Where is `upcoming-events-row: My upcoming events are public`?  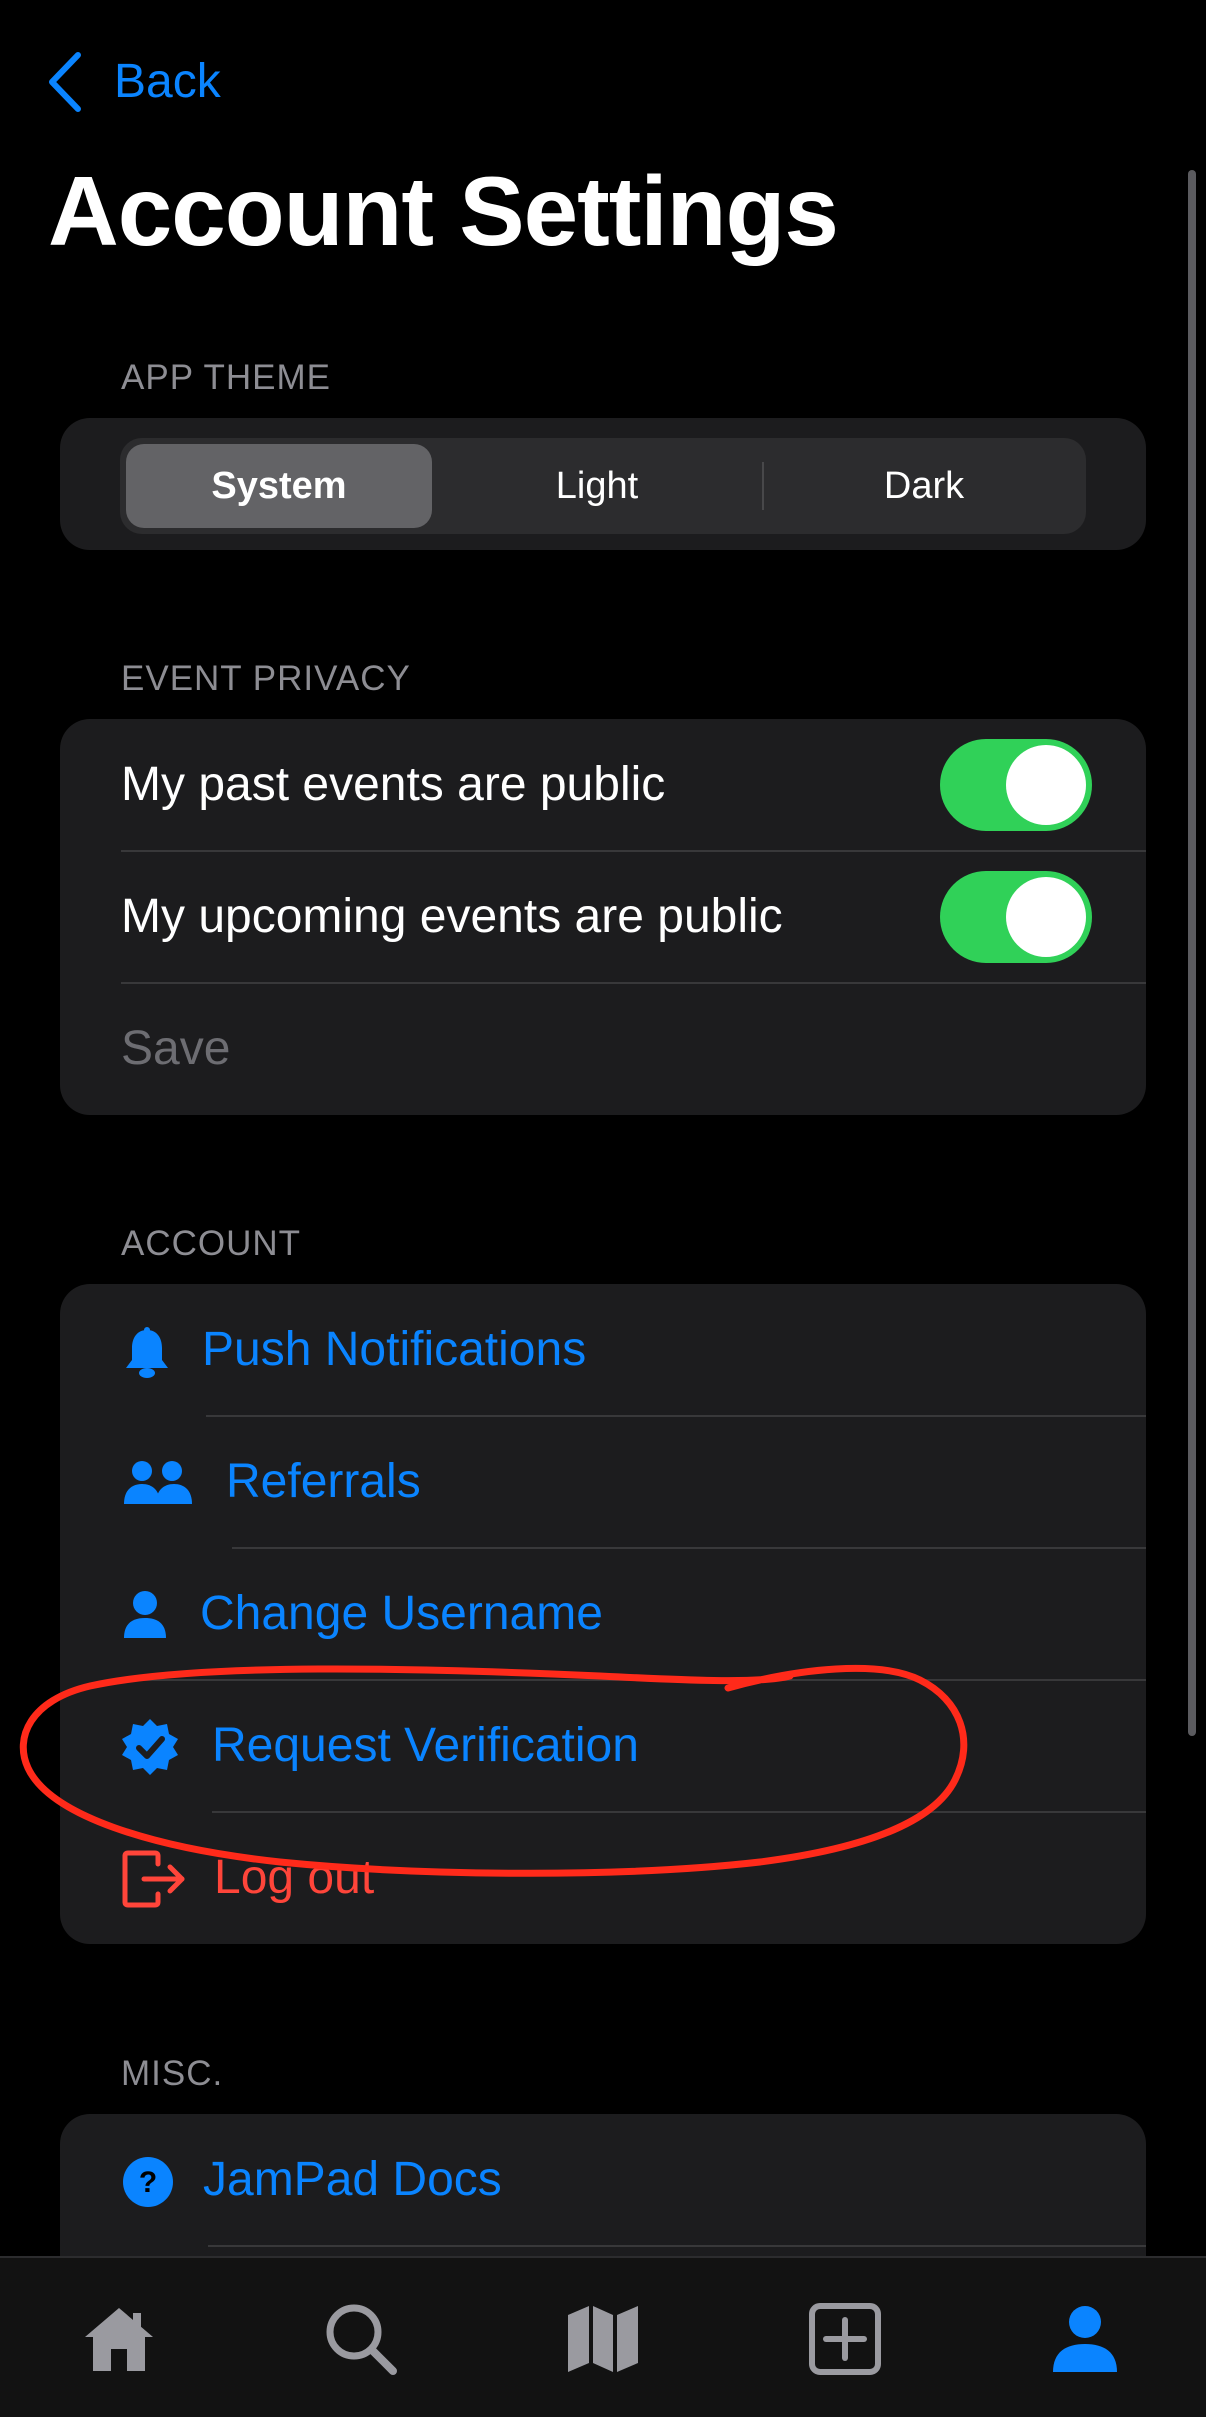 upcoming-events-row: My upcoming events are public is located at coordinates (603, 917).